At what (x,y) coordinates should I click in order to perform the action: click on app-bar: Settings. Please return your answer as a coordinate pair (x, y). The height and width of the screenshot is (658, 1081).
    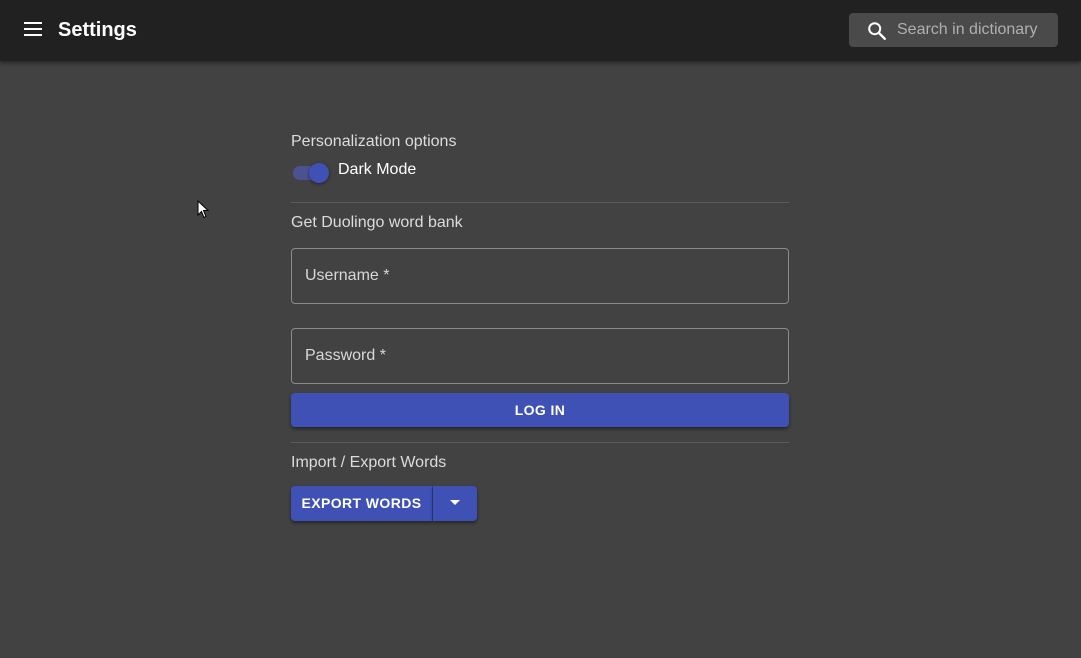
    Looking at the image, I should click on (540, 30).